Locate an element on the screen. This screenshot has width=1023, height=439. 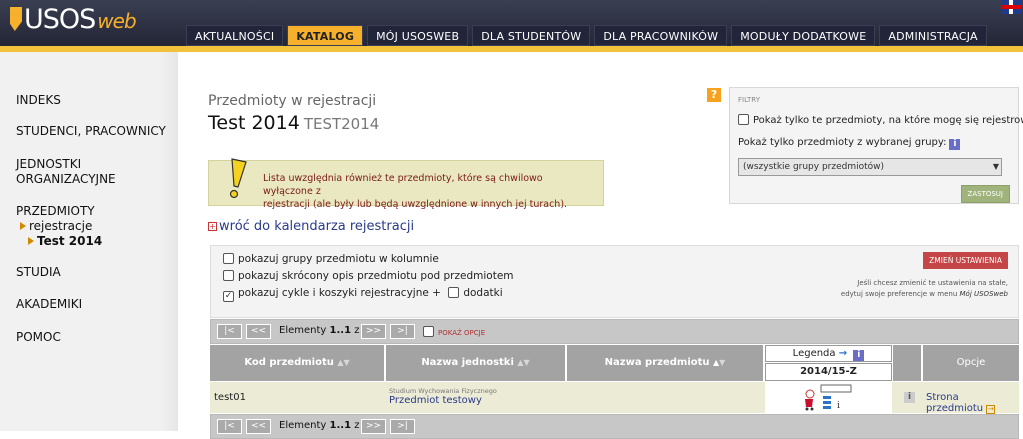
tab-katalog: KATALOG is located at coordinates (325, 35).